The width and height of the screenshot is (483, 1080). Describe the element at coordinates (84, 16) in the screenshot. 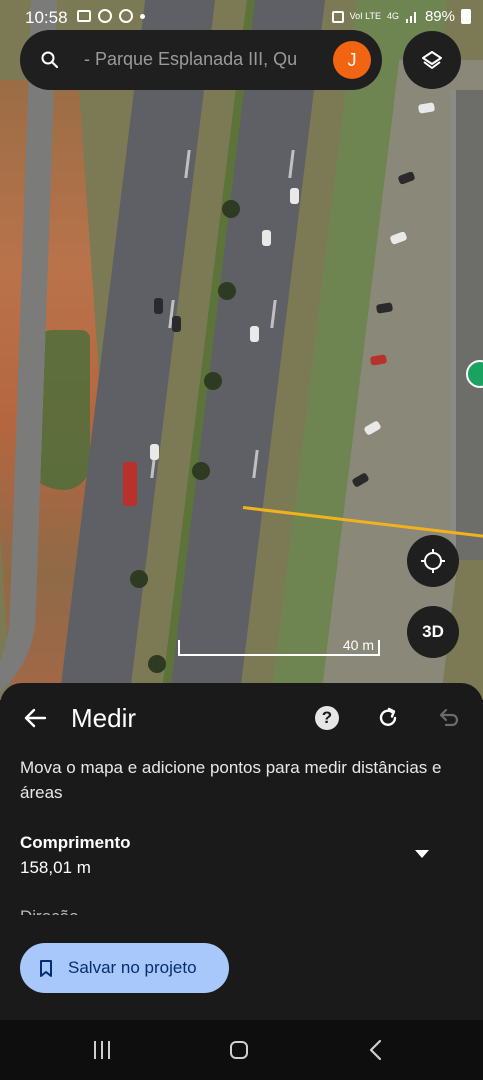

I see `gallery-icon` at that location.